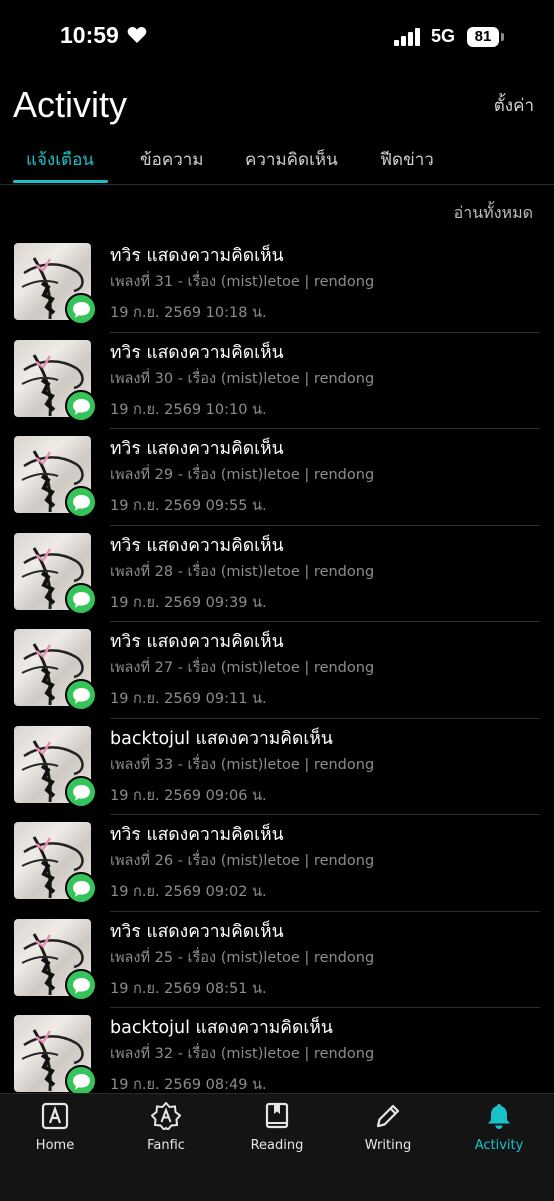 The height and width of the screenshot is (1201, 554). I want to click on nav-writing: Writing, so click(388, 1127).